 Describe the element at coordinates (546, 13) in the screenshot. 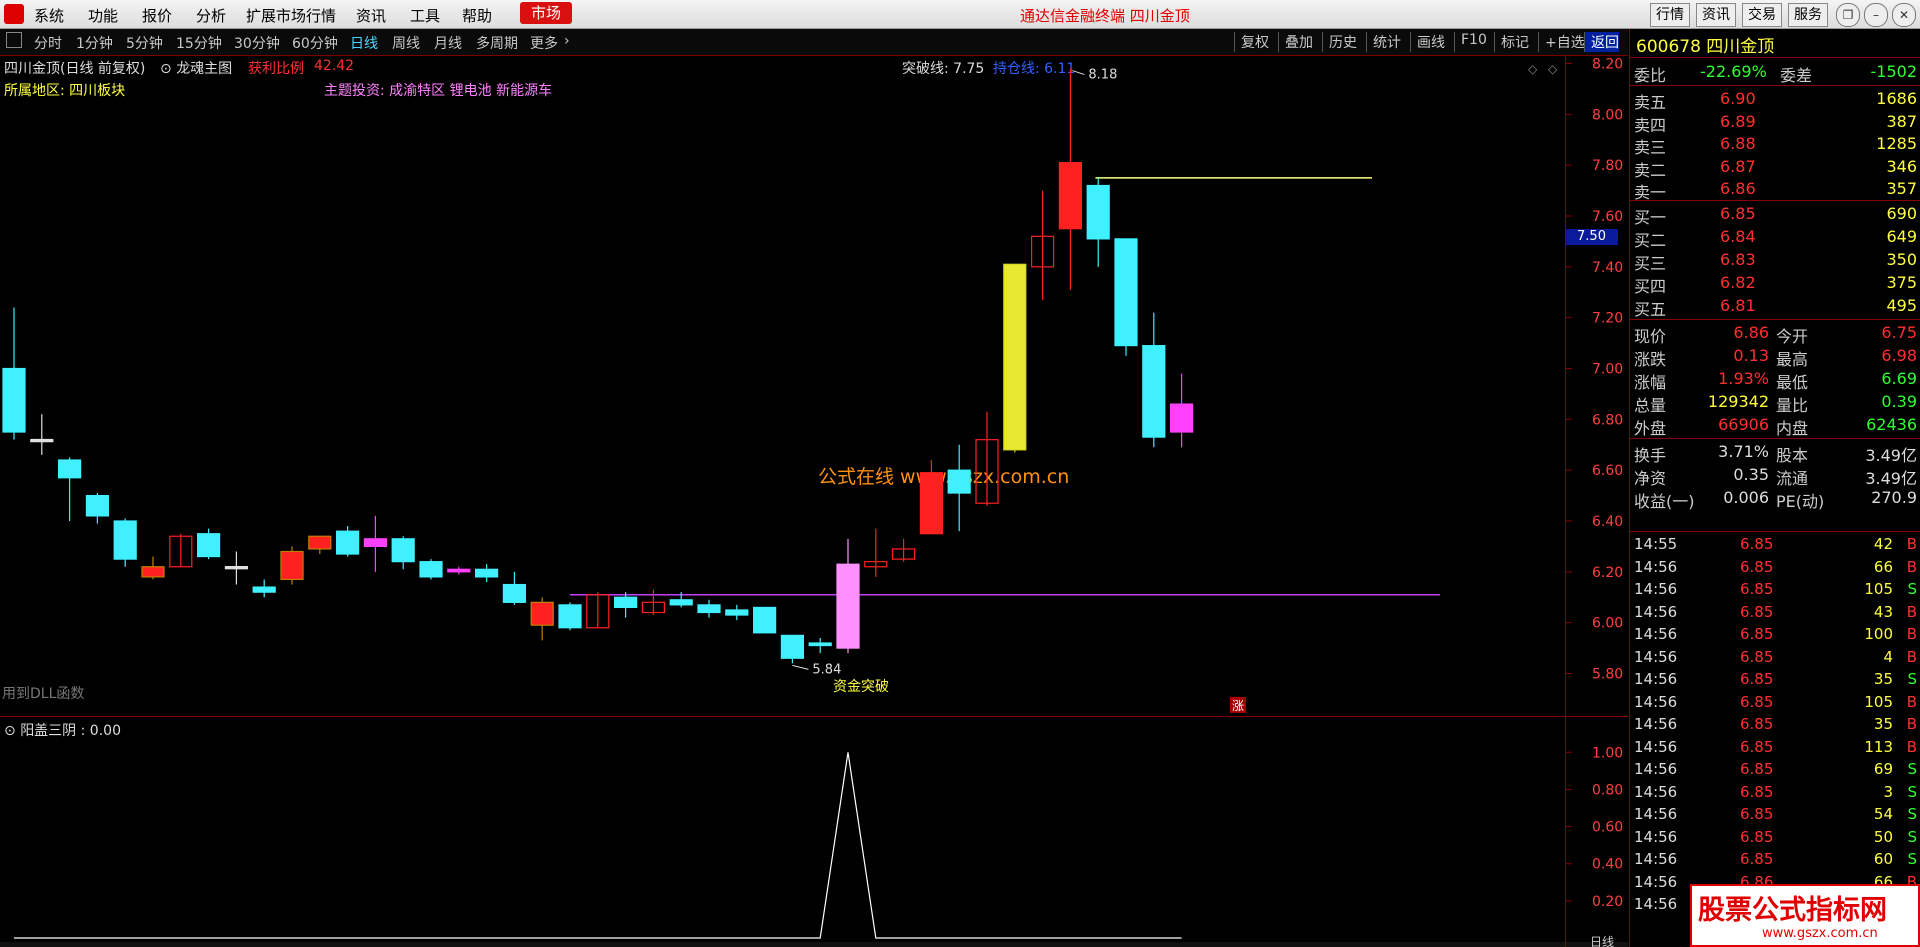

I see `market-button: 市场` at that location.